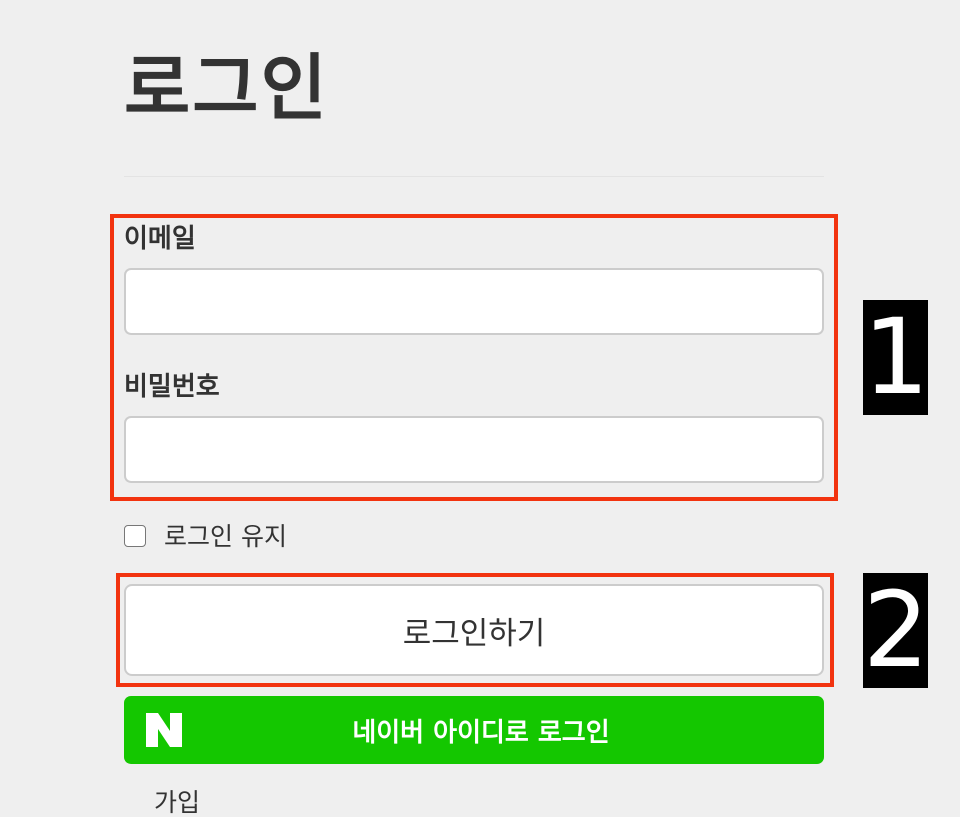 The width and height of the screenshot is (960, 817). What do you see at coordinates (135, 536) in the screenshot?
I see `remember-me-checkbox` at bounding box center [135, 536].